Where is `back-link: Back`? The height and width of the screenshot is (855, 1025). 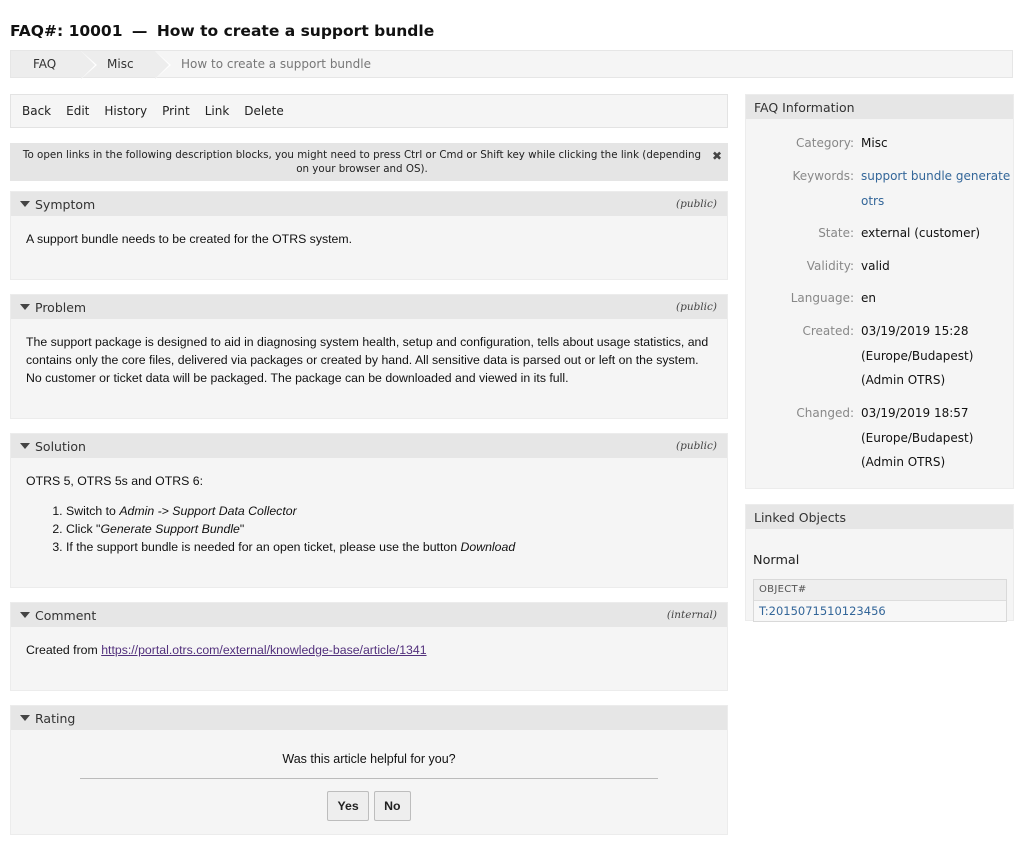
back-link: Back is located at coordinates (36, 111).